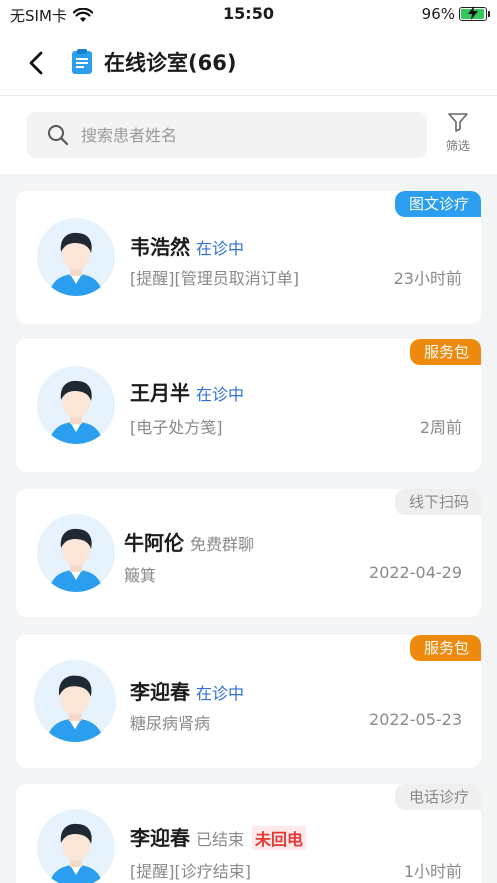  Describe the element at coordinates (176, 427) in the screenshot. I see `last-message: [电子处方笺]` at that location.